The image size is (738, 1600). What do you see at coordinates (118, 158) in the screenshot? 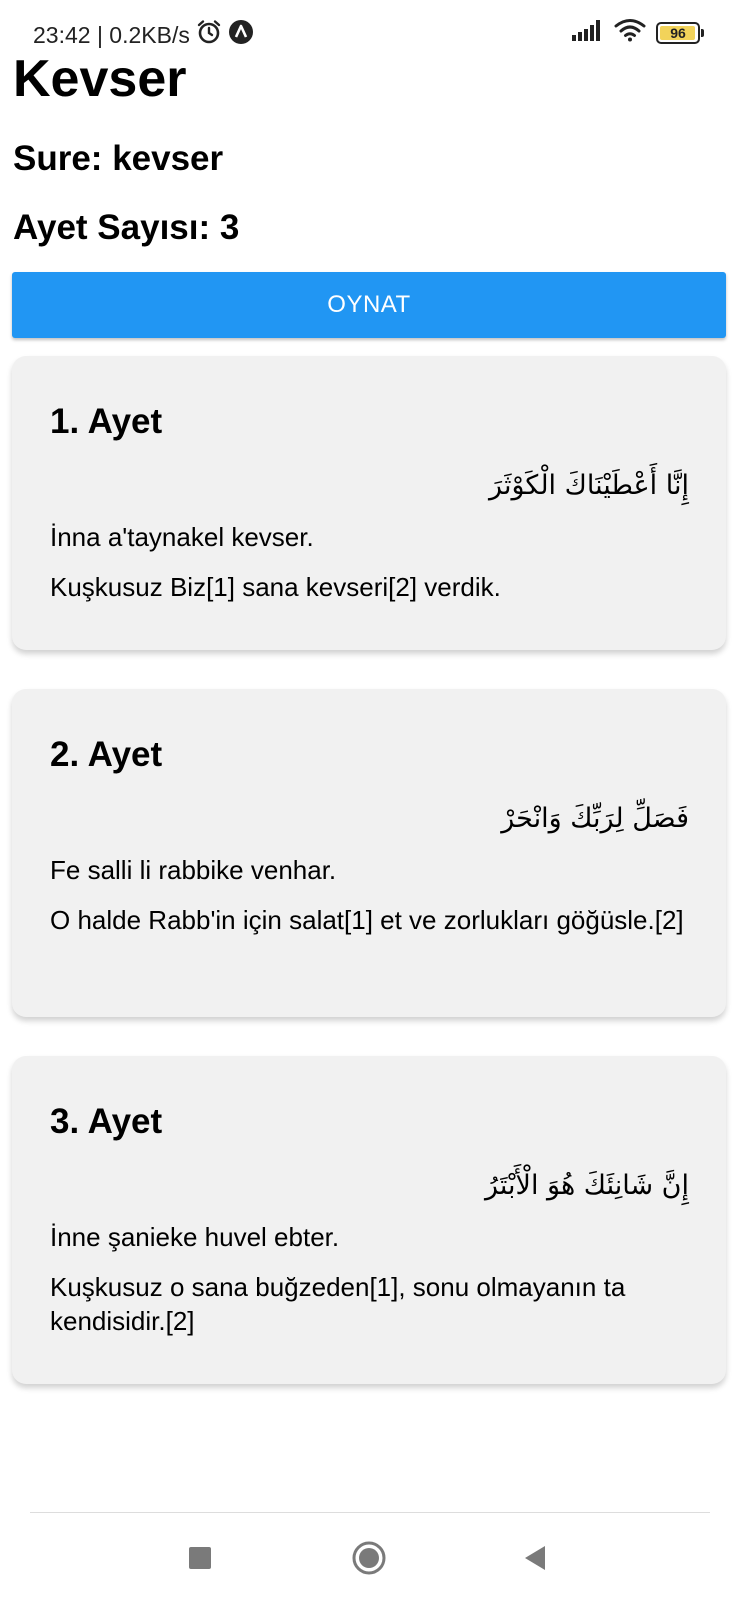
I see `sure-name: Sure: kevser` at bounding box center [118, 158].